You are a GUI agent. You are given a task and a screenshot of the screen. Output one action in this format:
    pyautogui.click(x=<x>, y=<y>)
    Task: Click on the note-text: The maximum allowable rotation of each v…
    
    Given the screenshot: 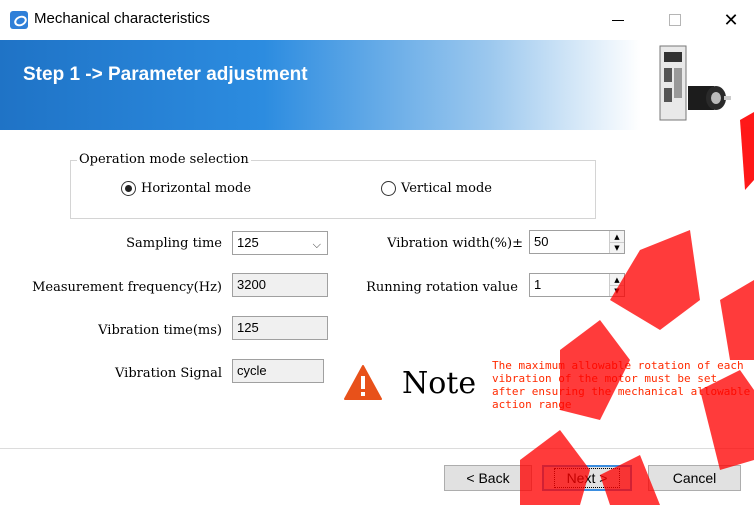 What is the action you would take?
    pyautogui.click(x=621, y=385)
    